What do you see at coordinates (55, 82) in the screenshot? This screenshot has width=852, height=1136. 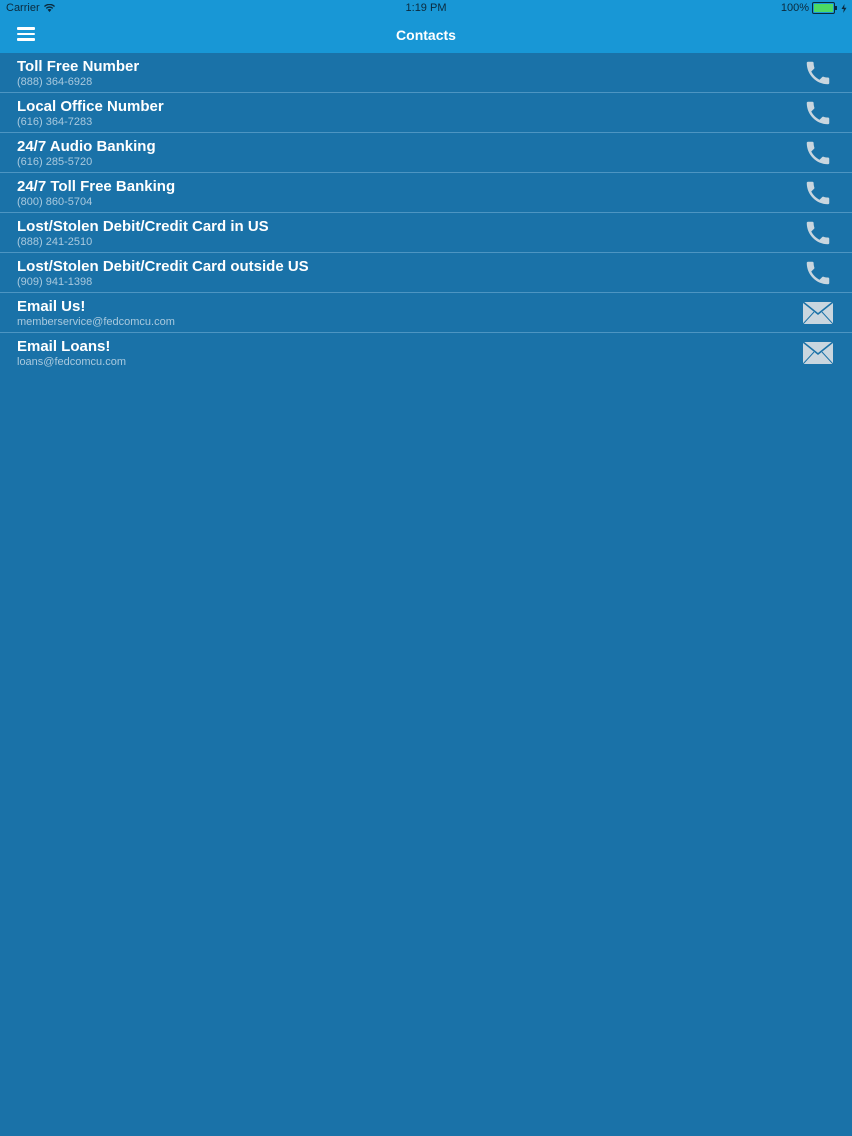 I see `contact-detail: (888) 364-6928` at bounding box center [55, 82].